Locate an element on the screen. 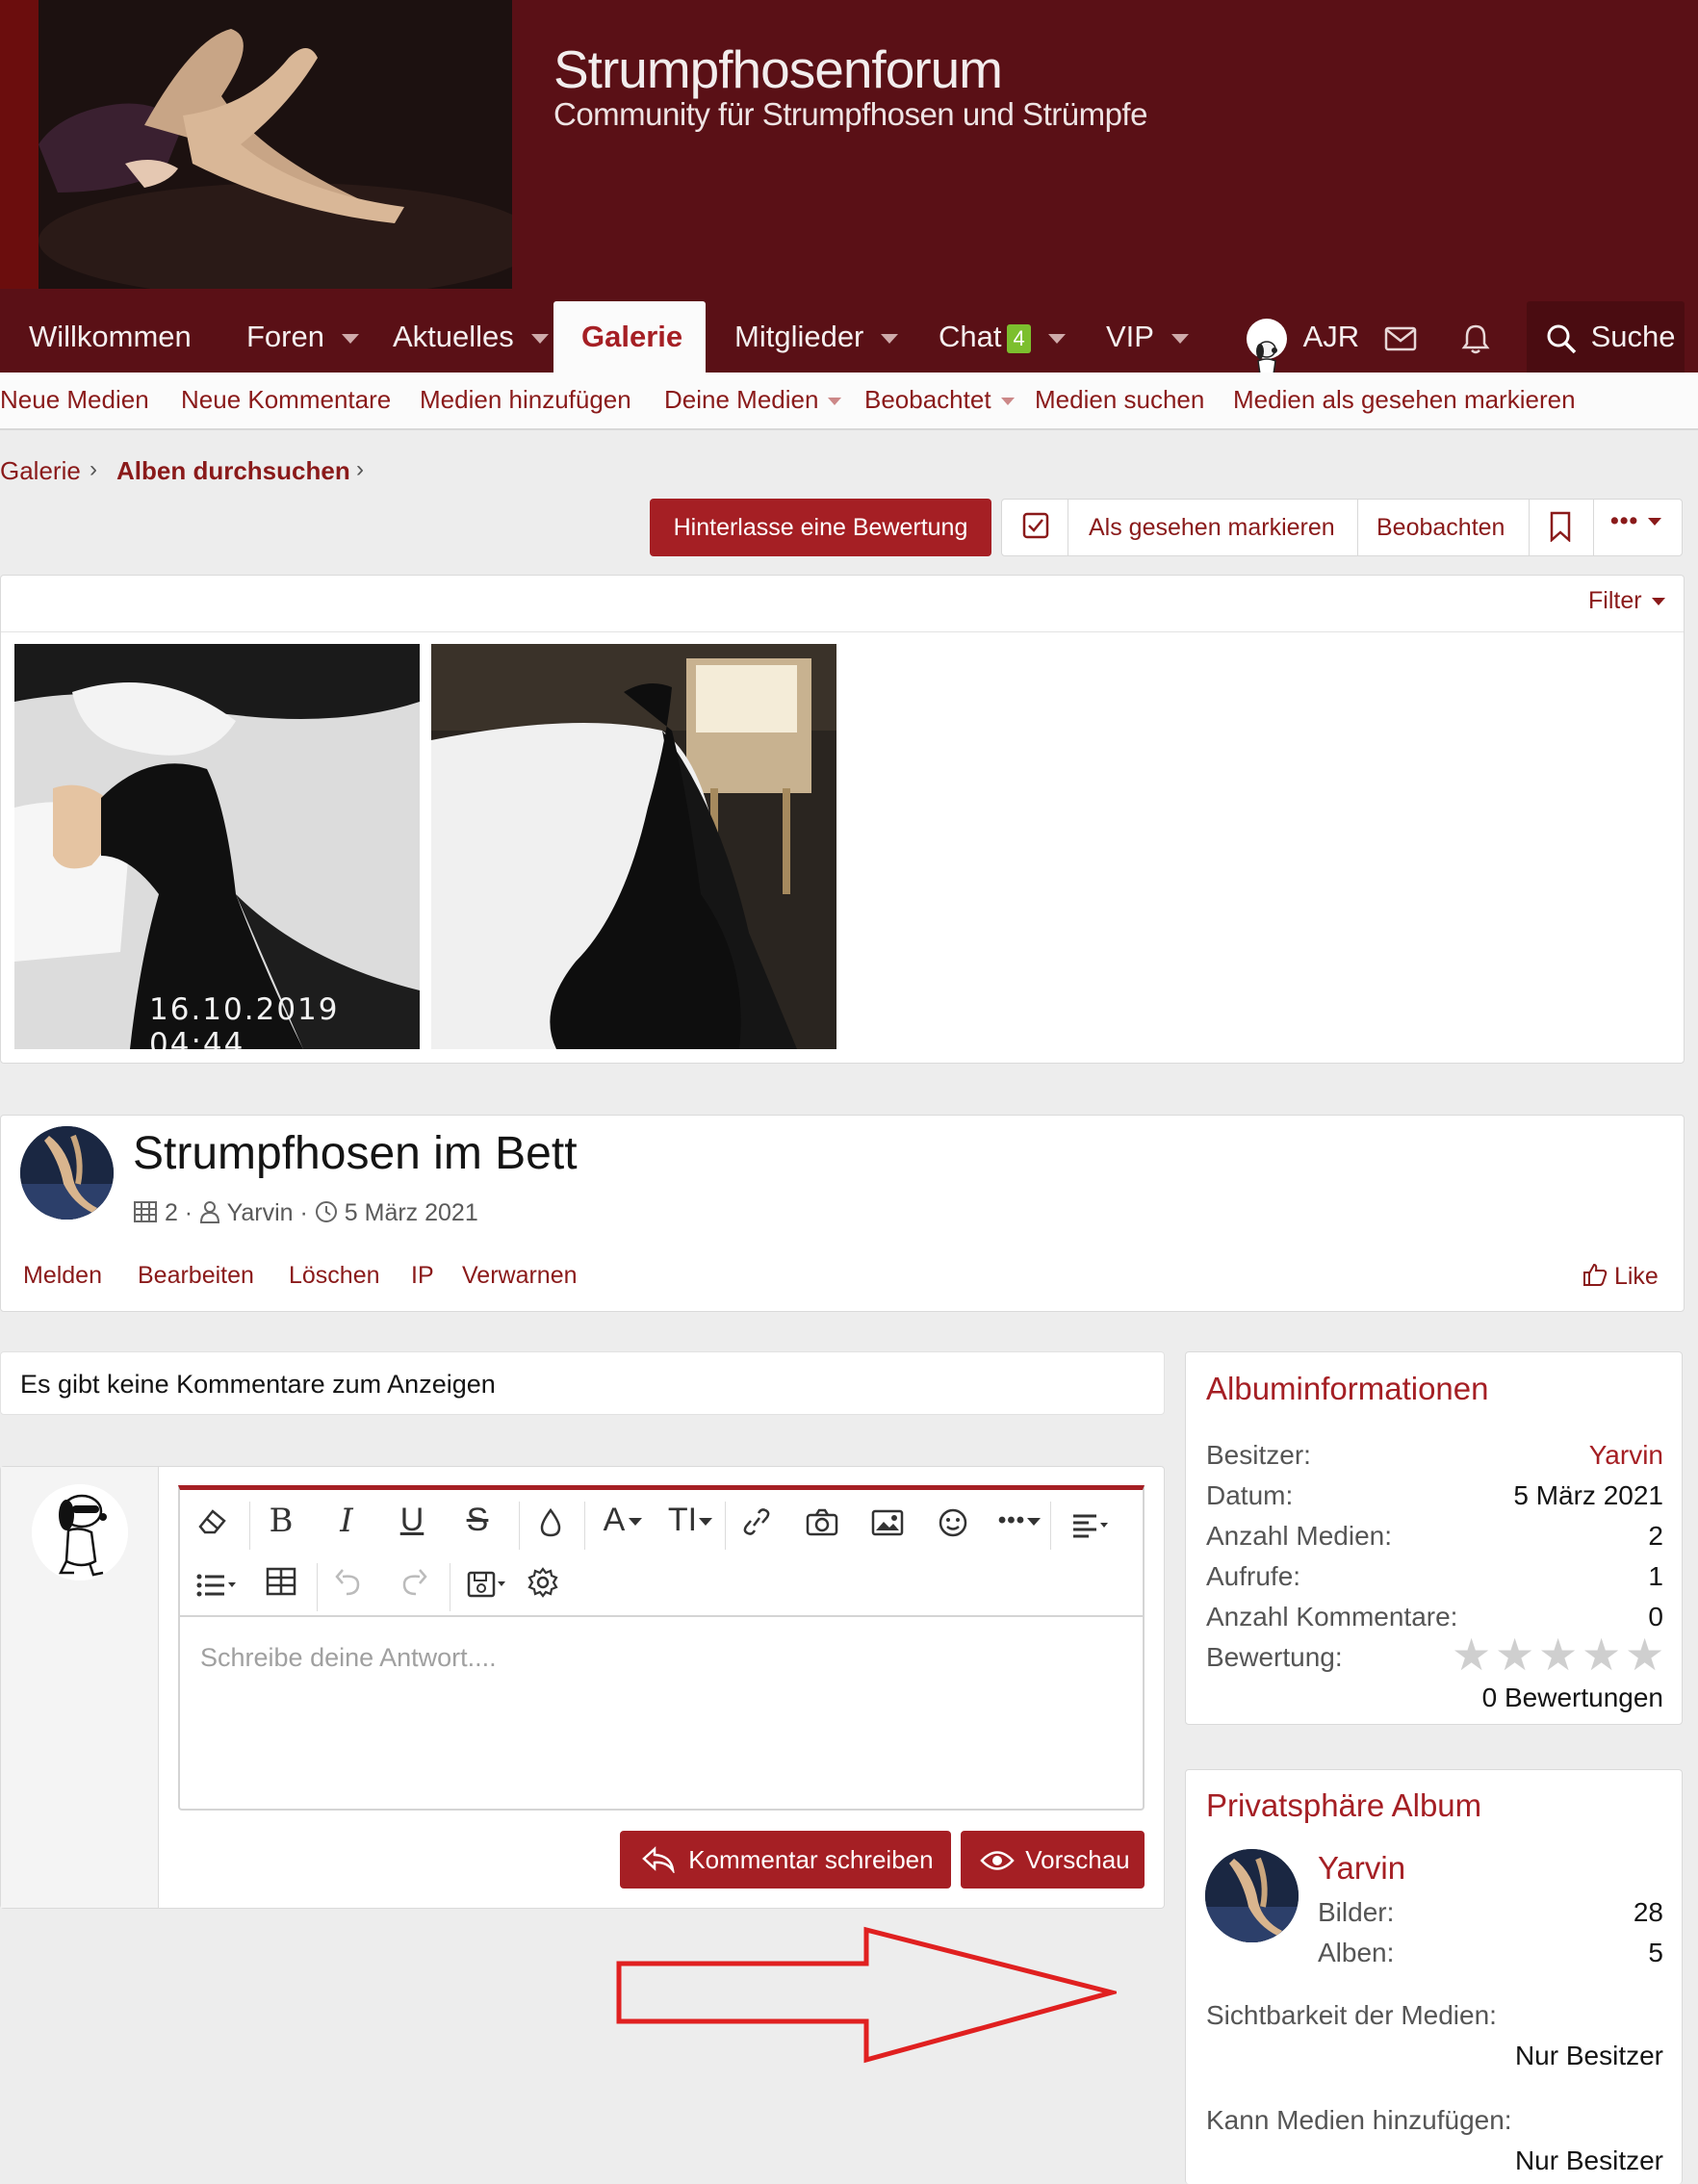 The height and width of the screenshot is (2184, 1698). album-info-title: Albuminformationen is located at coordinates (1347, 1388).